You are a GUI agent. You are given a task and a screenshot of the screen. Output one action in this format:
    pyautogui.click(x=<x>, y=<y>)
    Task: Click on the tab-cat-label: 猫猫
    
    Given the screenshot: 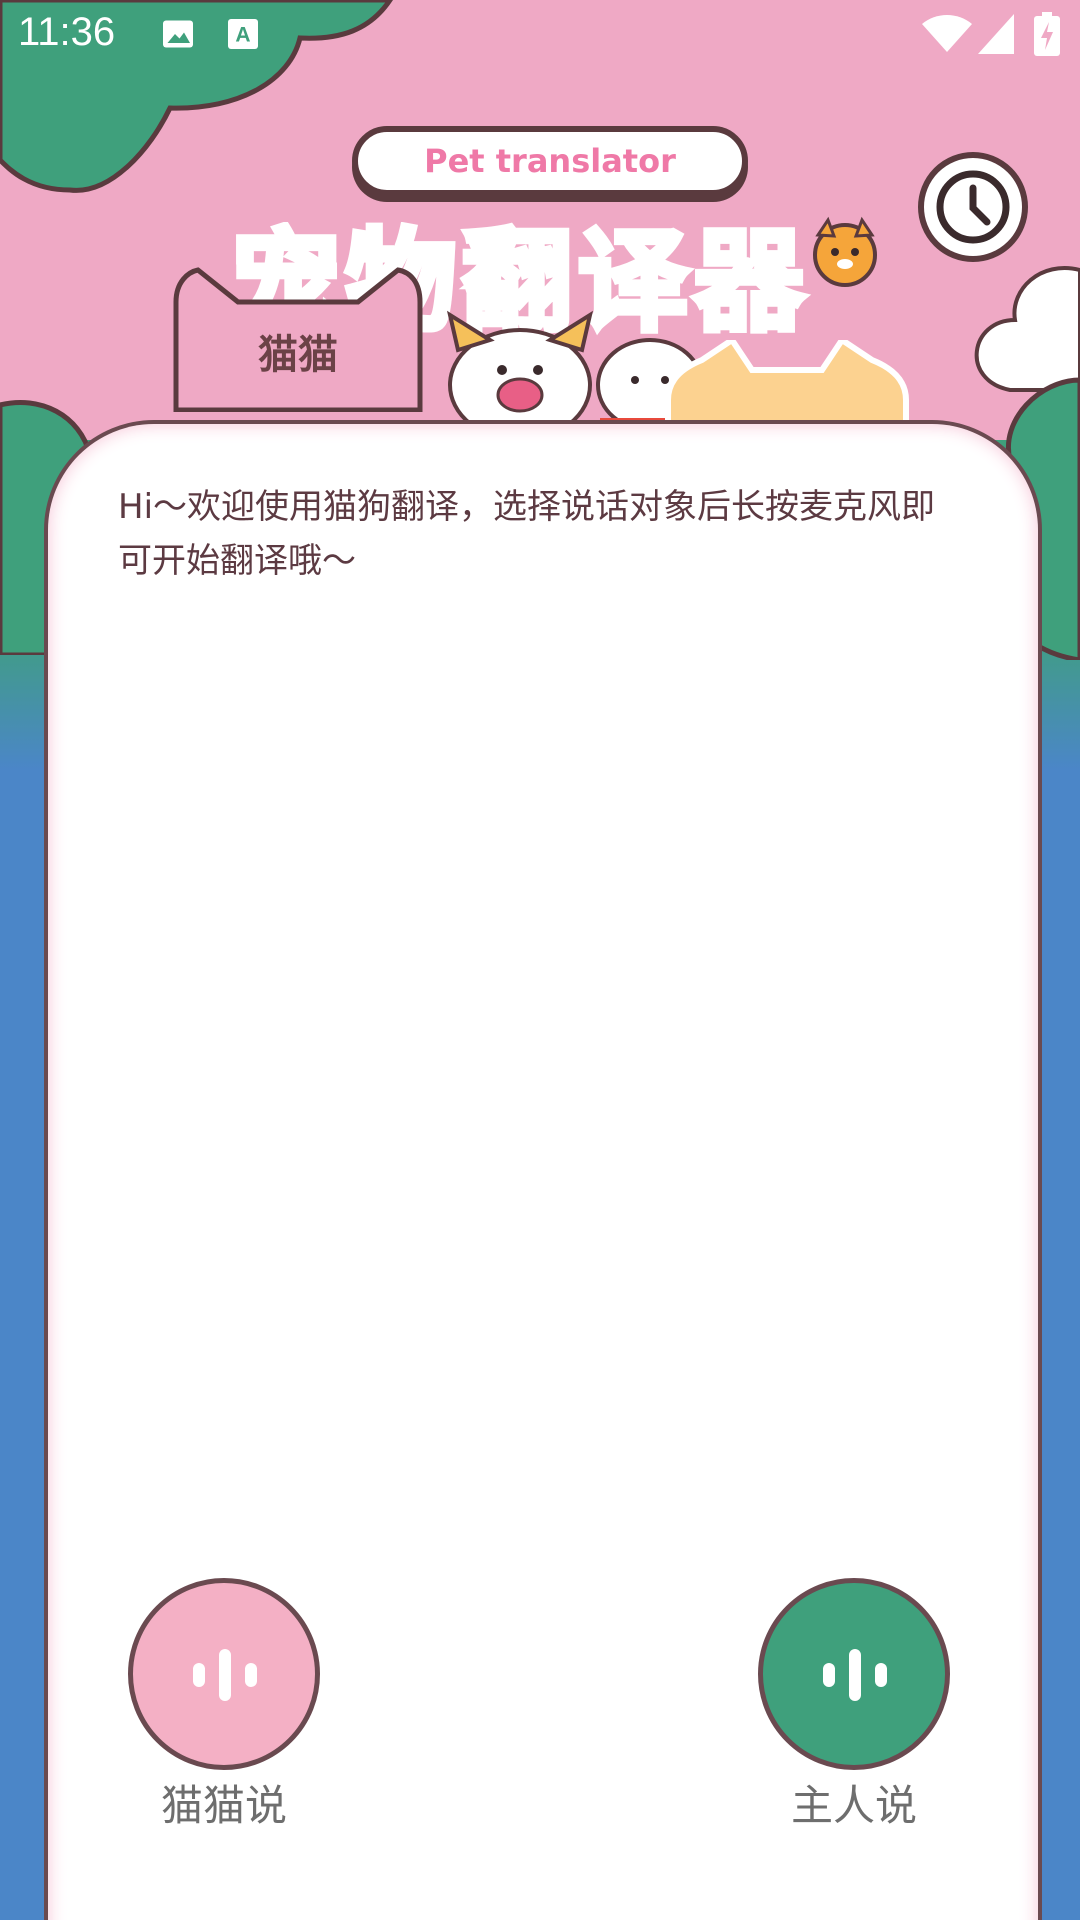 What is the action you would take?
    pyautogui.click(x=298, y=355)
    